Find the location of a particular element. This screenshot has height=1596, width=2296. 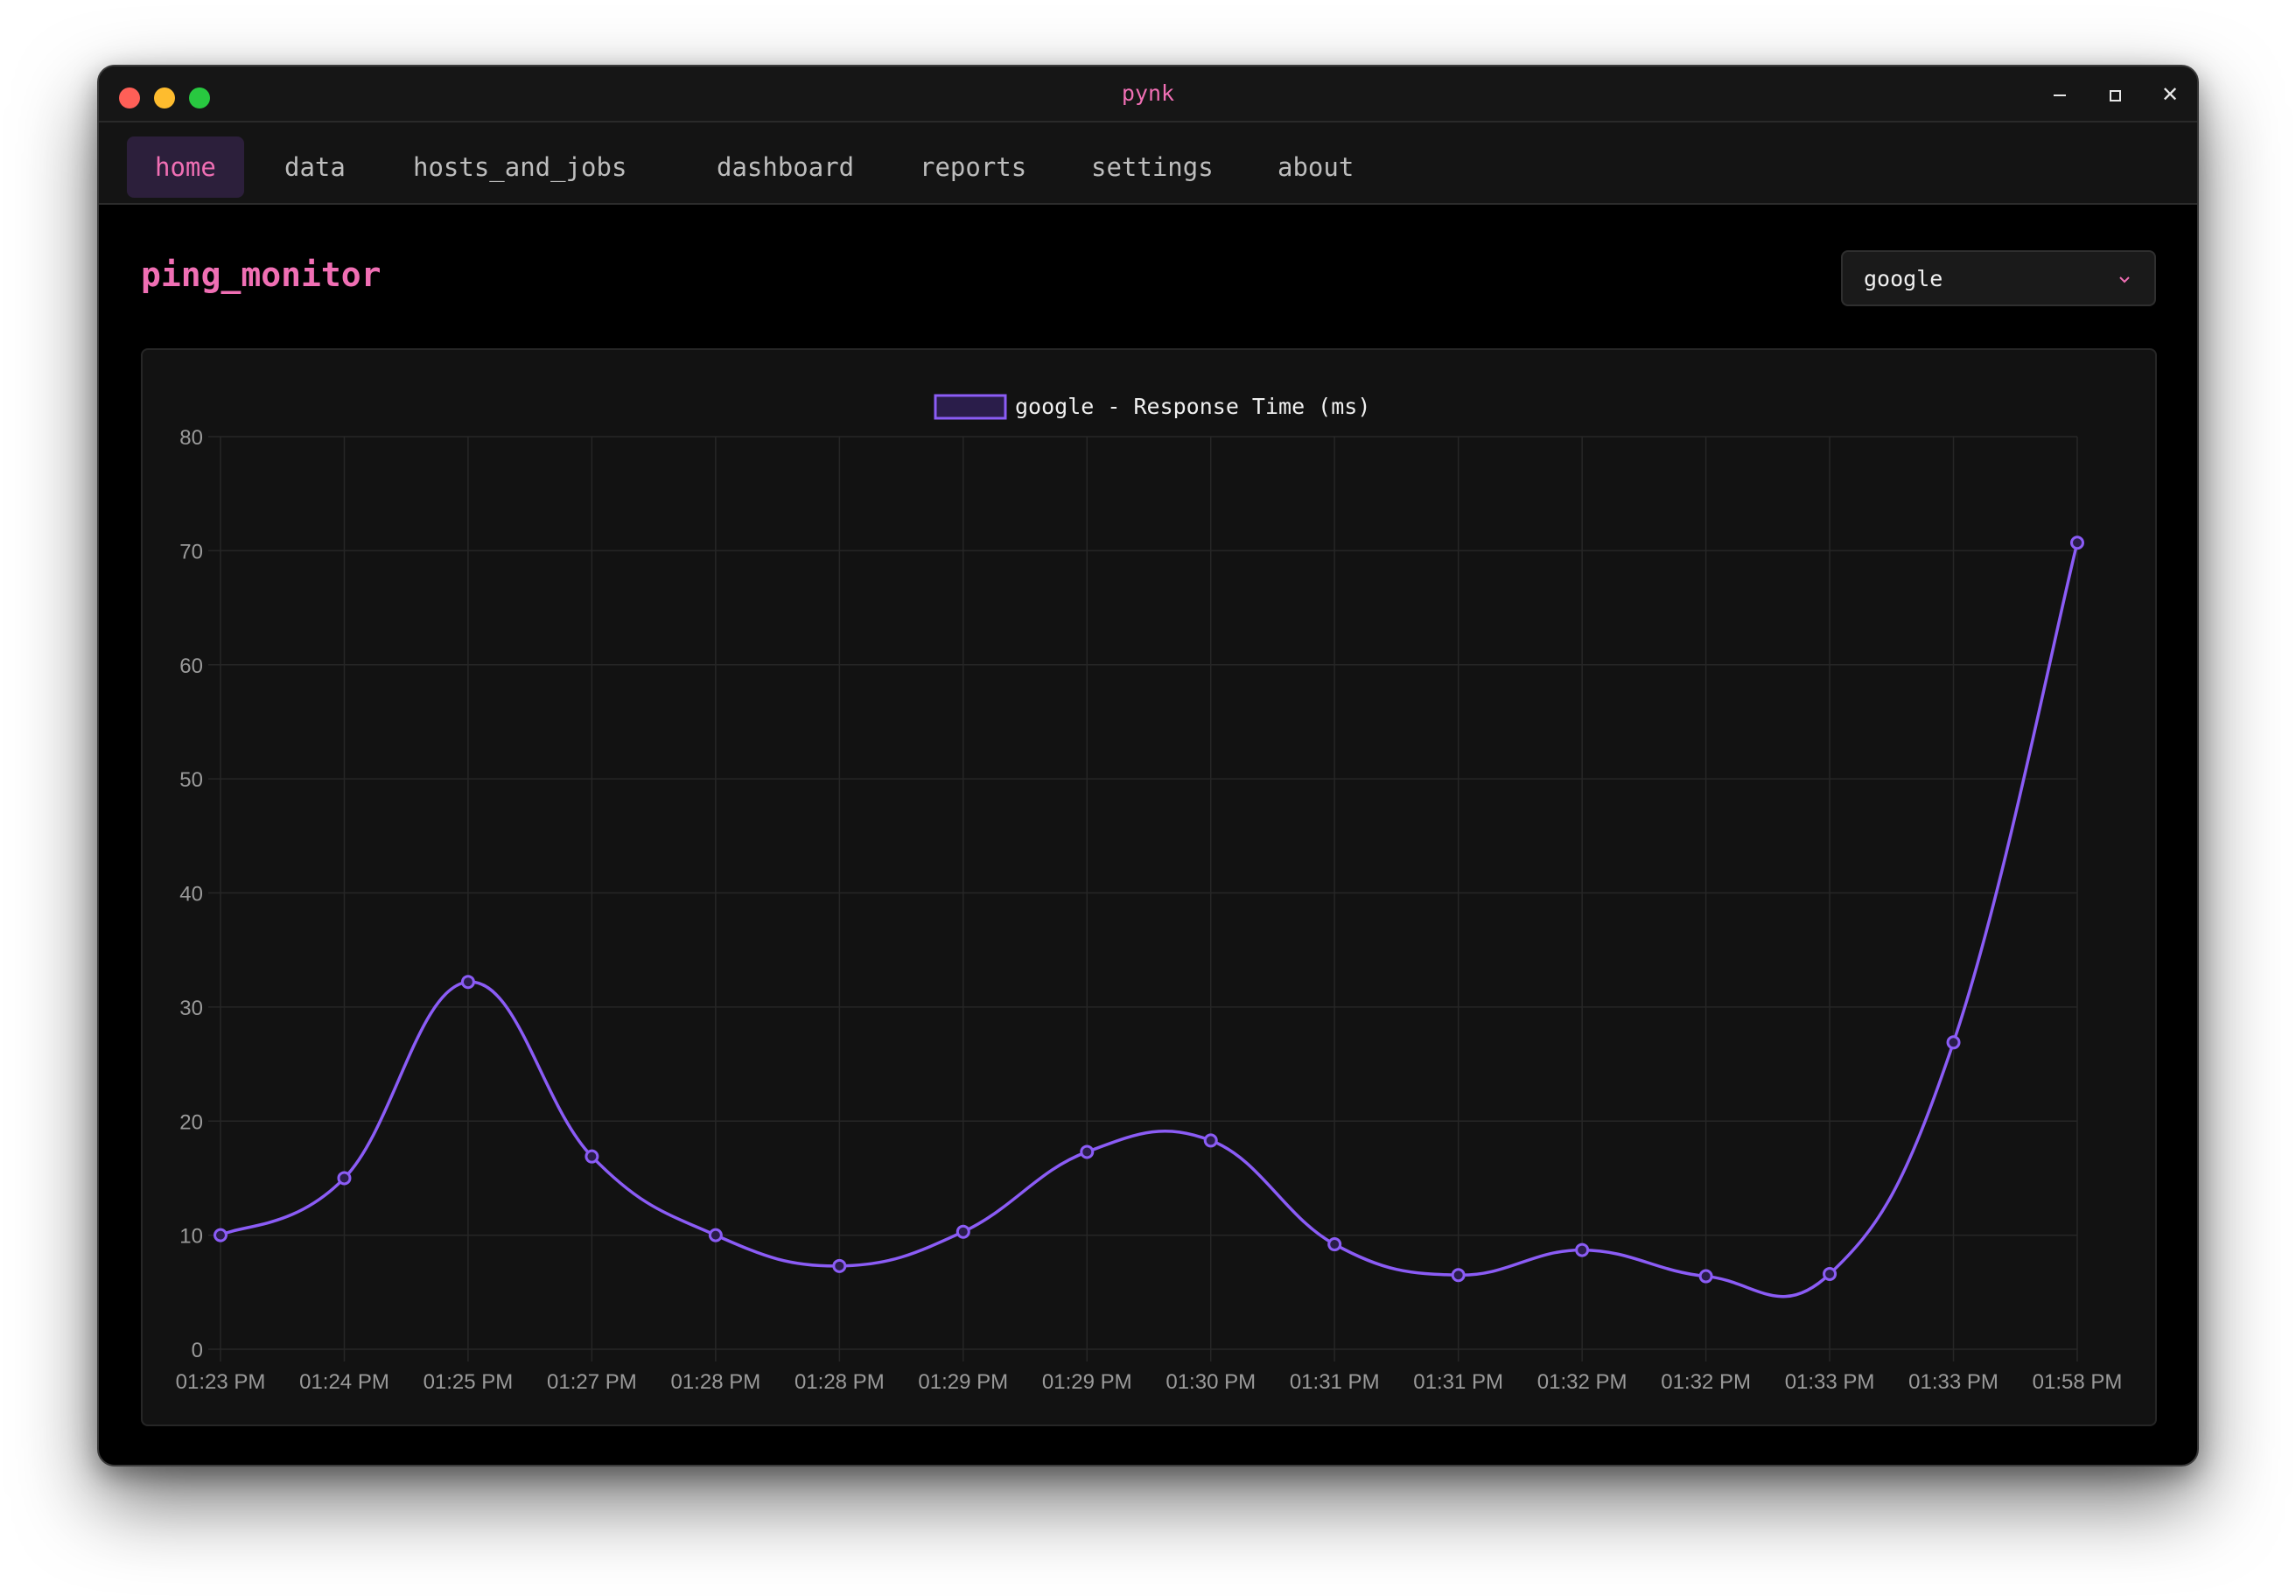

tab-data: data is located at coordinates (315, 167).